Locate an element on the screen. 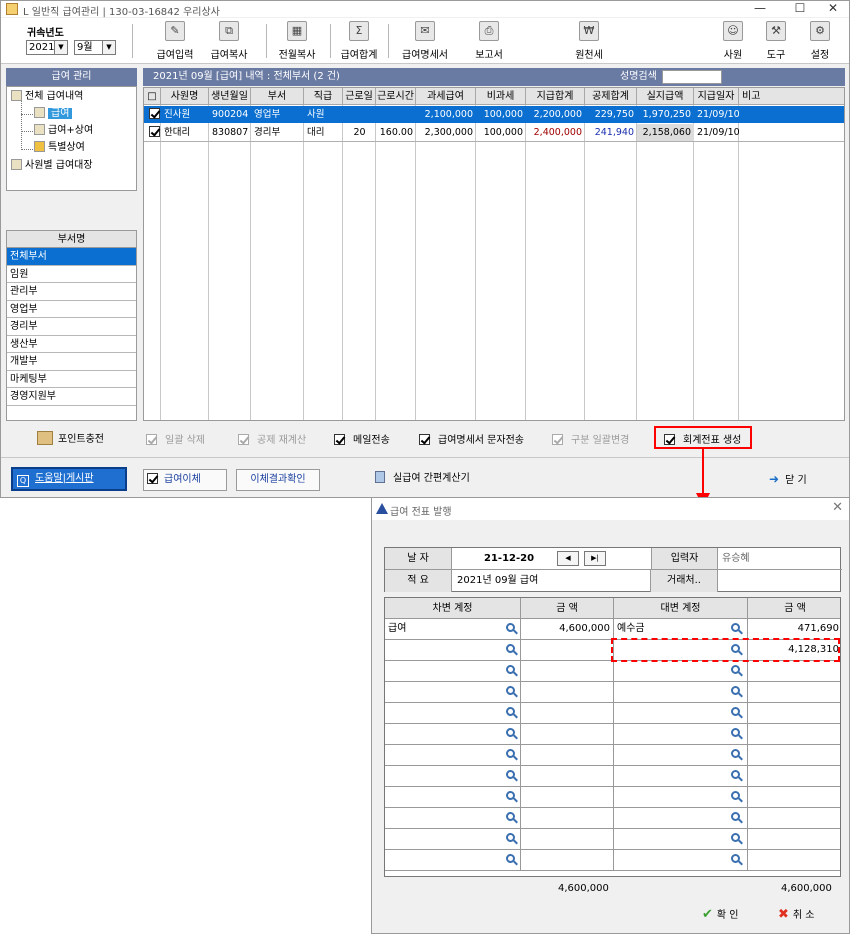  salary-input-button: ✎ 급여입력 is located at coordinates (175, 41).